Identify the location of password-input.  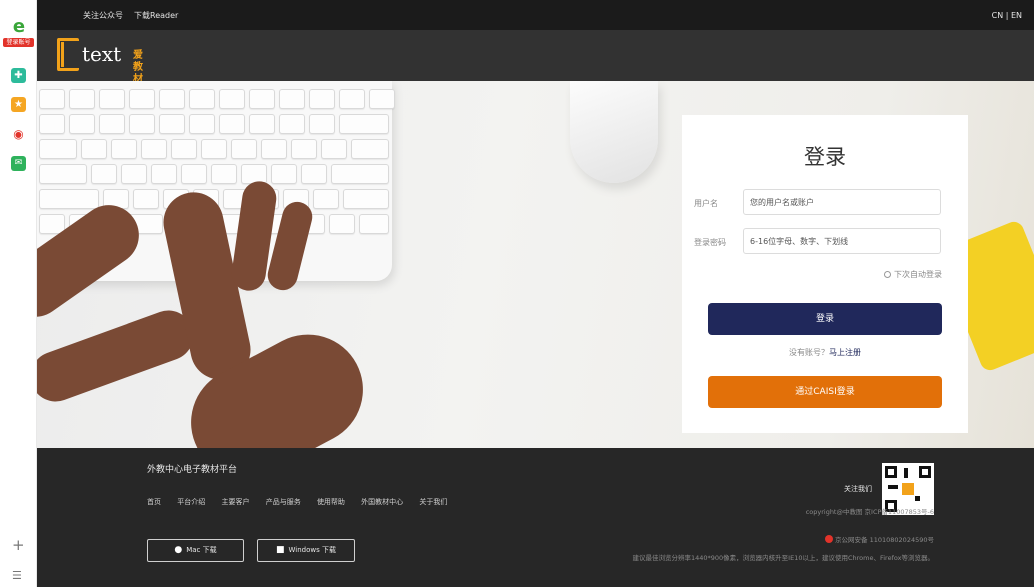
(842, 241).